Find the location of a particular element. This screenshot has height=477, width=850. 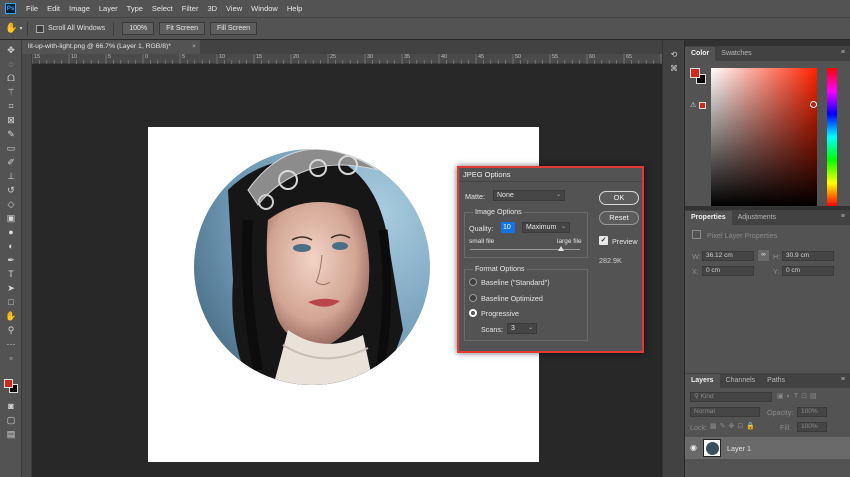

hue-slider is located at coordinates (832, 137).